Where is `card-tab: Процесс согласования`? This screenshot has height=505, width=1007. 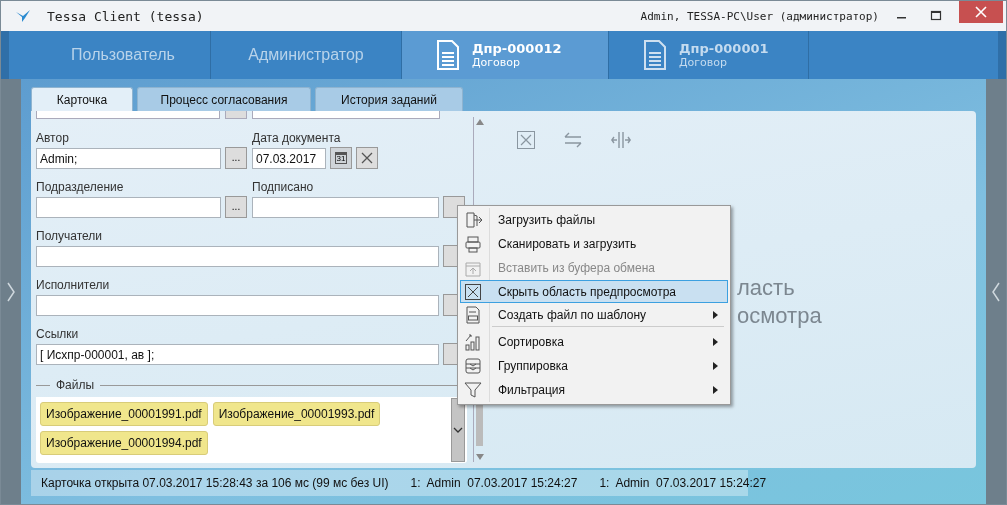
card-tab: Процесс согласования is located at coordinates (224, 99).